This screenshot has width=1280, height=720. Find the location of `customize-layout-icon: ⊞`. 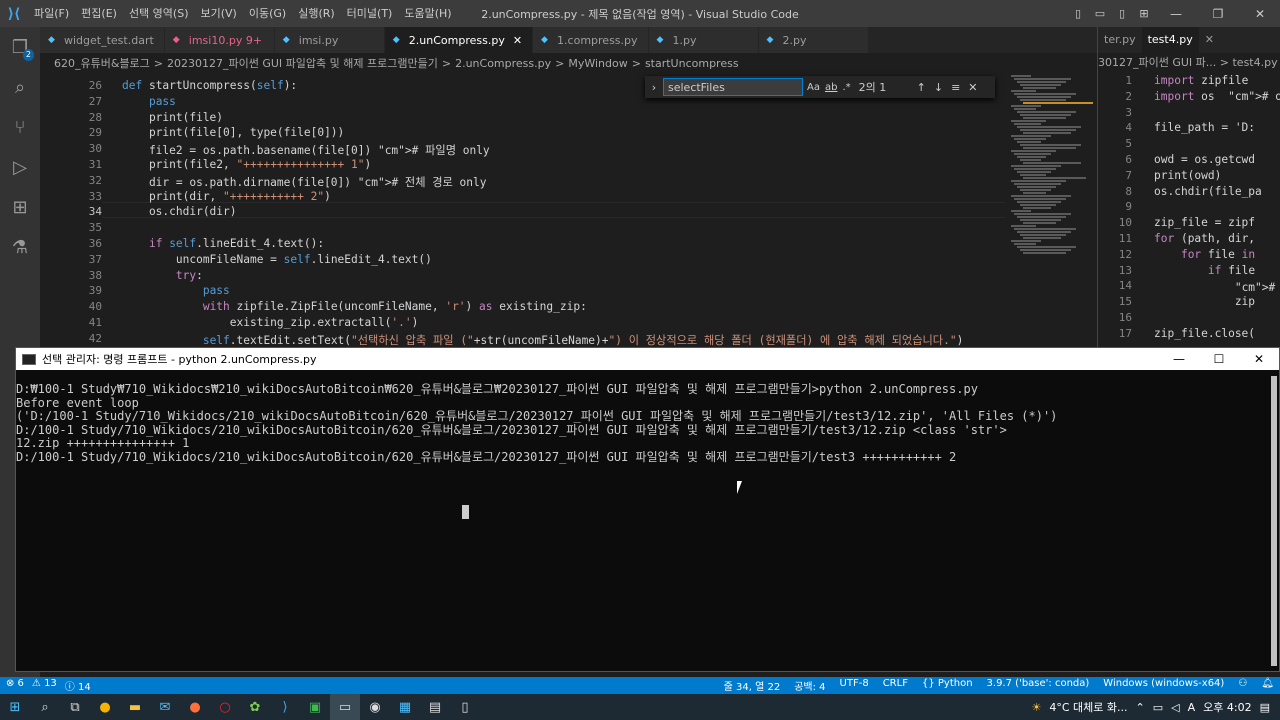

customize-layout-icon: ⊞ is located at coordinates (1144, 13).